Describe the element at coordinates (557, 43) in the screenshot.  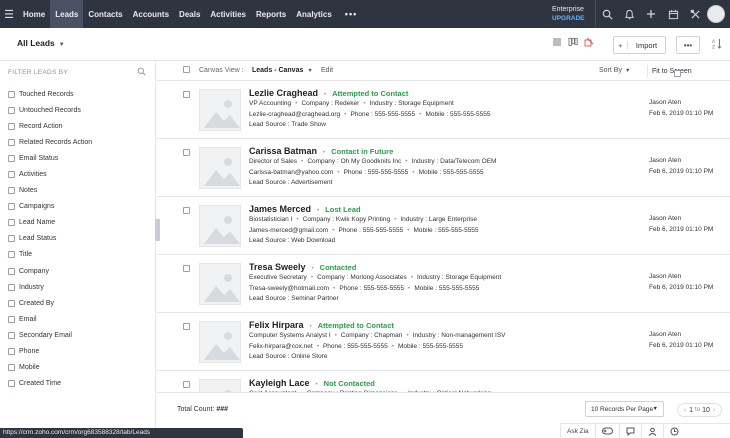
I see `list-view-icon` at that location.